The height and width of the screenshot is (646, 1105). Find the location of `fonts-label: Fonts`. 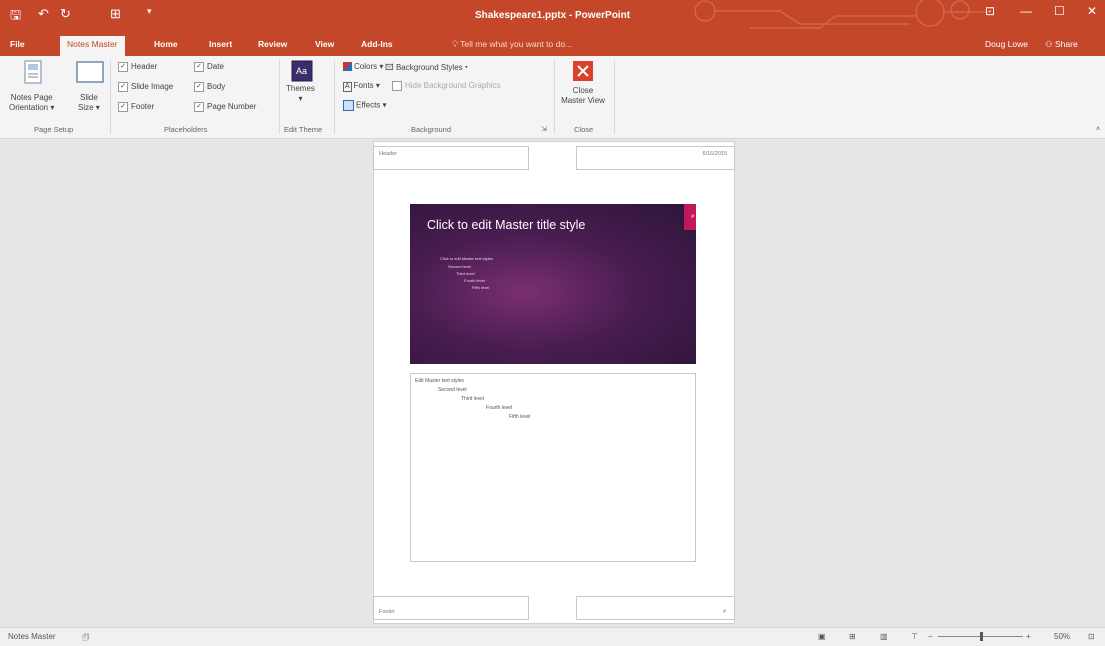

fonts-label: Fonts is located at coordinates (363, 85).